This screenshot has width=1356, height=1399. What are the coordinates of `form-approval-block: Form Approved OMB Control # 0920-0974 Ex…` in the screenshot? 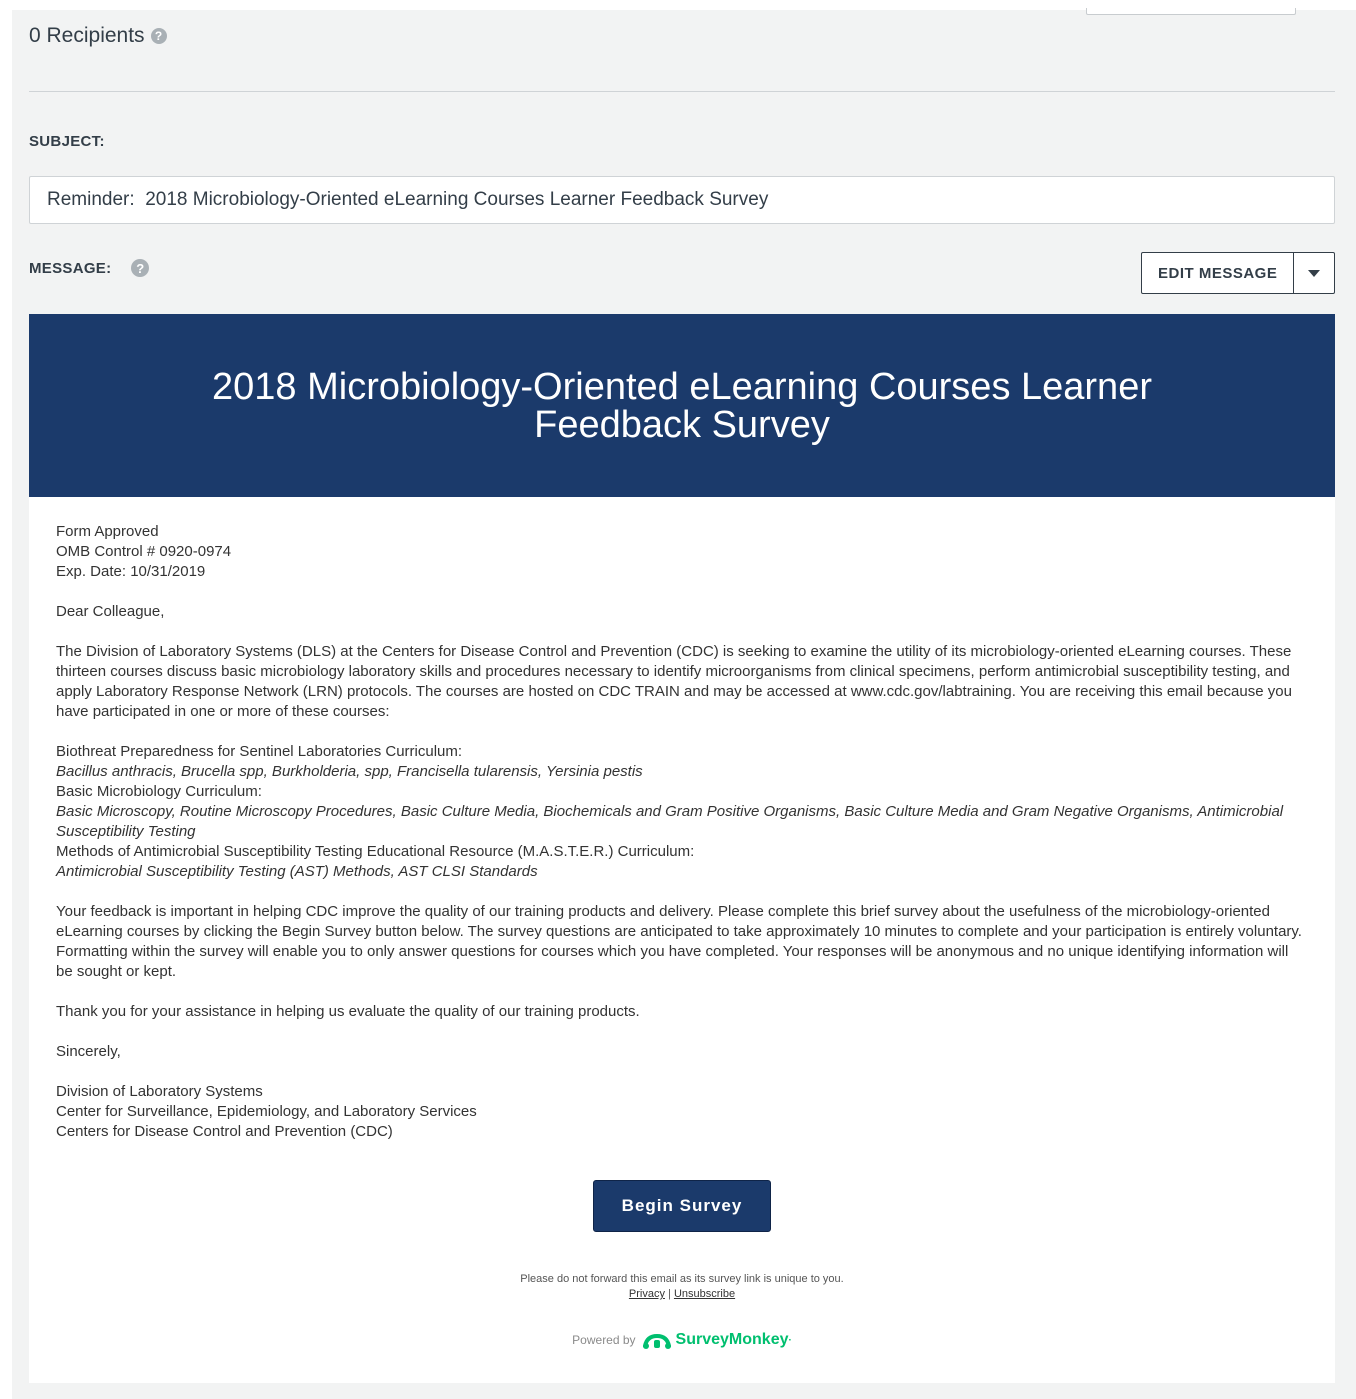 It's located at (682, 552).